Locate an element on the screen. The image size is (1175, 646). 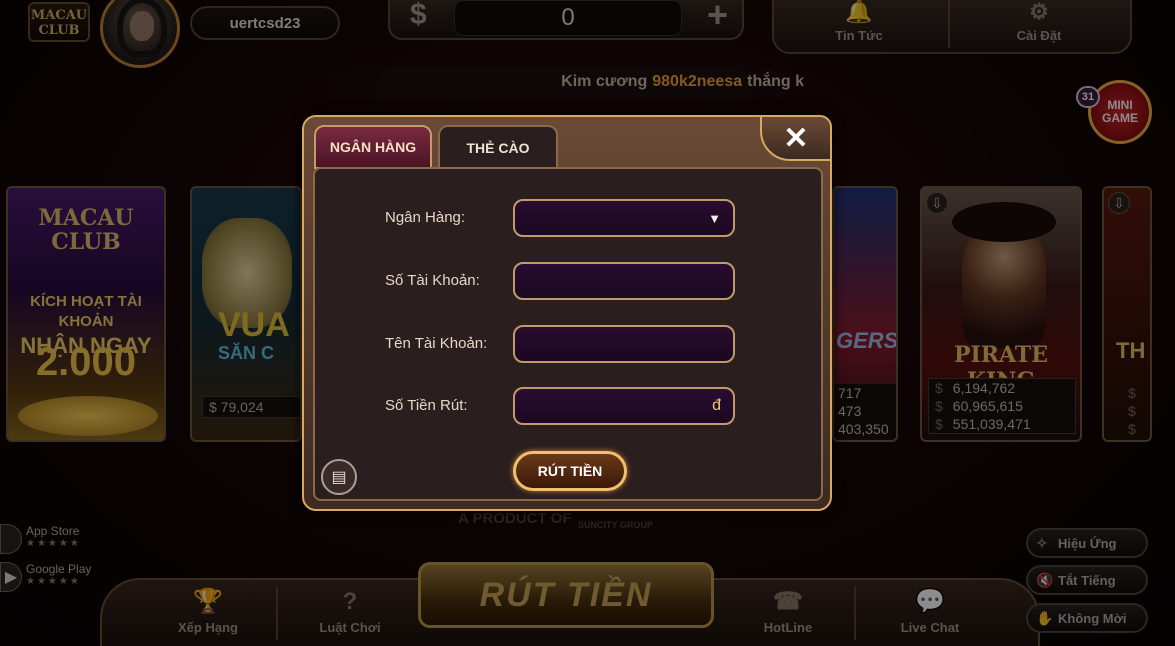
account-name-row: Tên Tài Khoản: is located at coordinates (570, 345).